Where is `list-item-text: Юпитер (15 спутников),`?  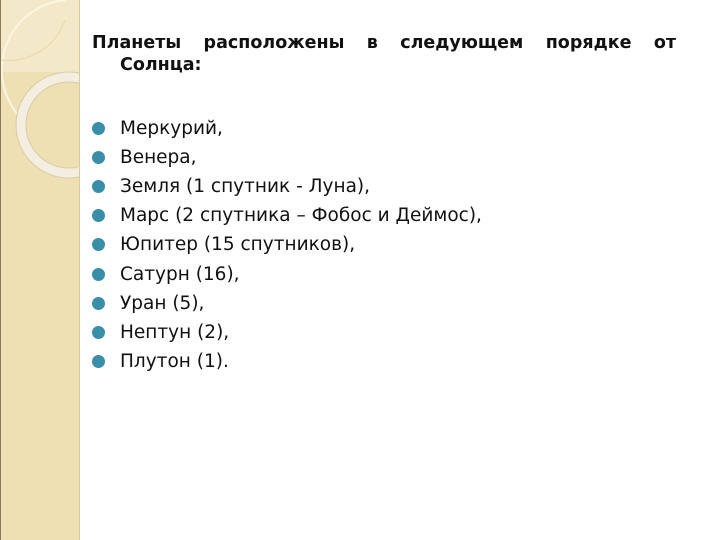 list-item-text: Юпитер (15 спутников), is located at coordinates (238, 245).